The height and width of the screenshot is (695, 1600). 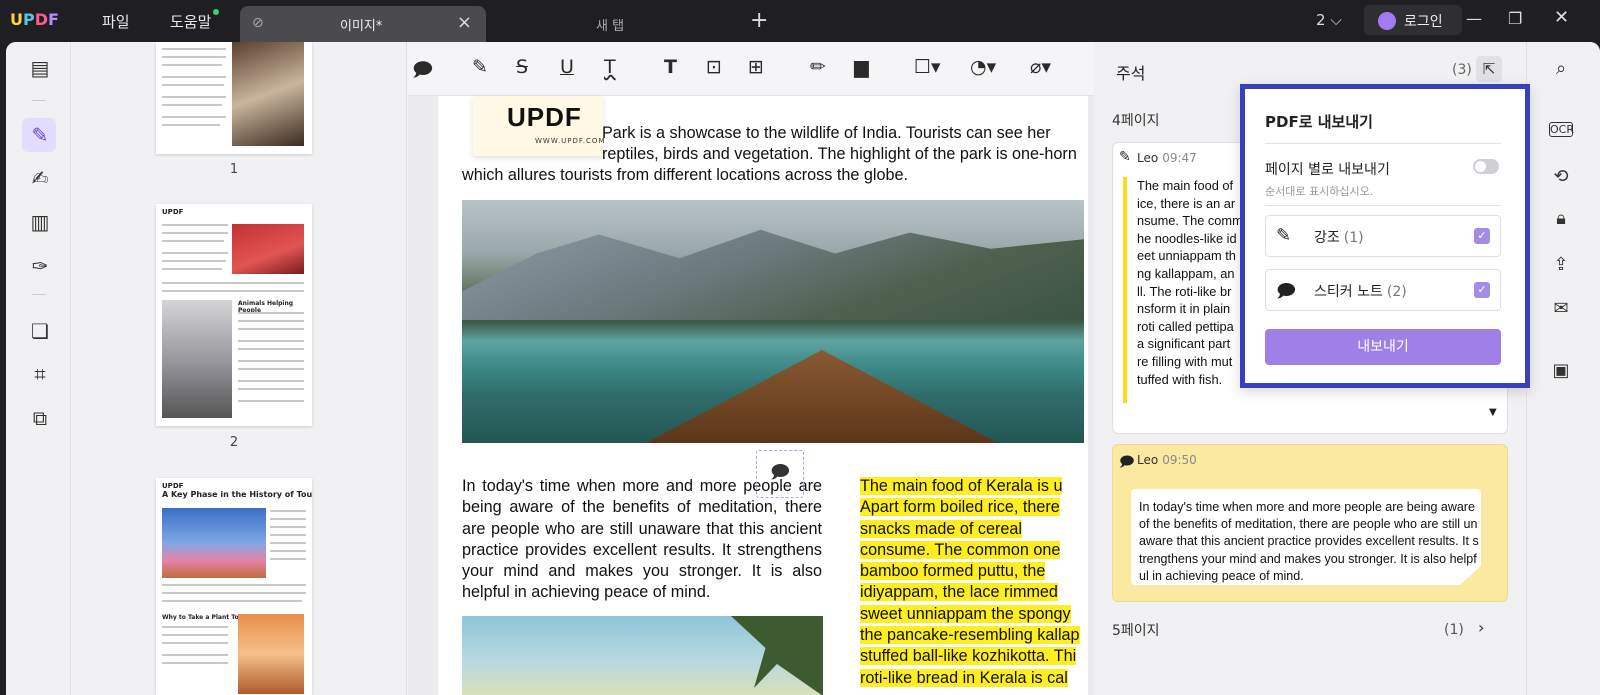 What do you see at coordinates (40, 222) in the screenshot?
I see `form-icon: ▥` at bounding box center [40, 222].